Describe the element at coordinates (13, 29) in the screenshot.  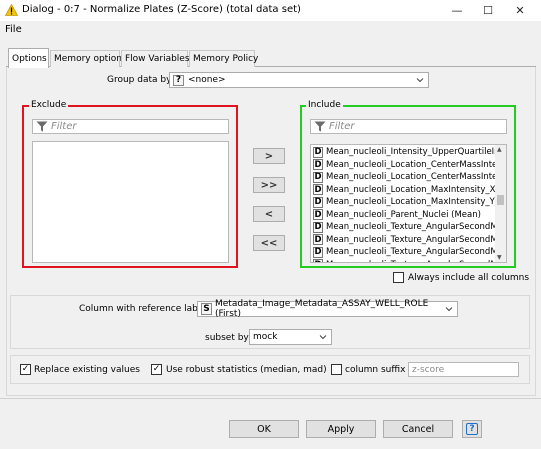
I see `menu-file: File` at that location.